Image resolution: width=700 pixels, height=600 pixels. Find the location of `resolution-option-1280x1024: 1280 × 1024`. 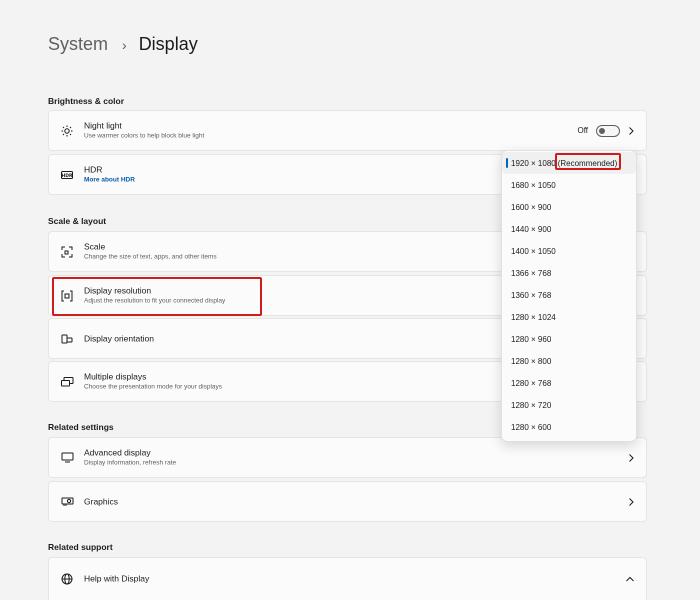

resolution-option-1280x1024: 1280 × 1024 is located at coordinates (569, 317).